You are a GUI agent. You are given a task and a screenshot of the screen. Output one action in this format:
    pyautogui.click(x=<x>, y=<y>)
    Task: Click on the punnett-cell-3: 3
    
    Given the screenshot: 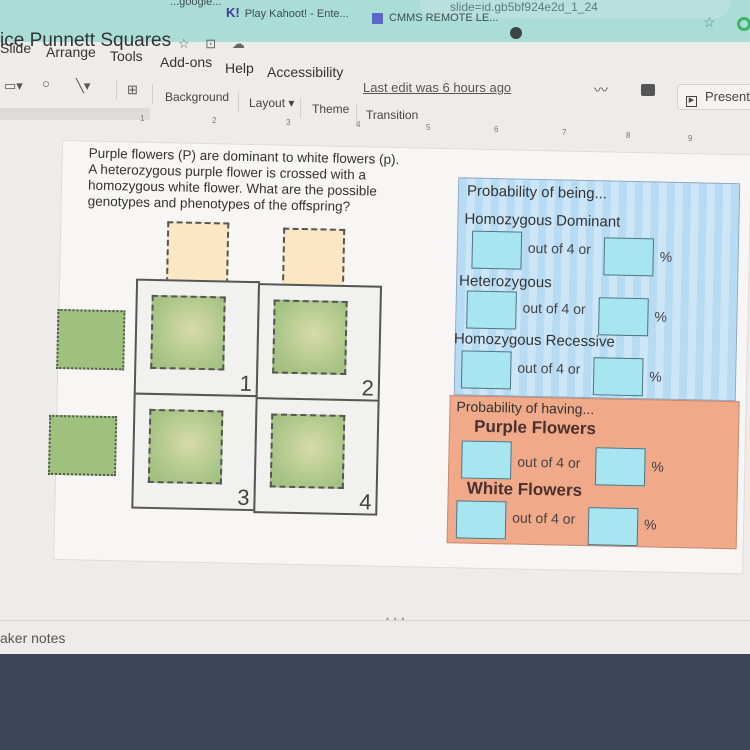 What is the action you would take?
    pyautogui.click(x=194, y=452)
    